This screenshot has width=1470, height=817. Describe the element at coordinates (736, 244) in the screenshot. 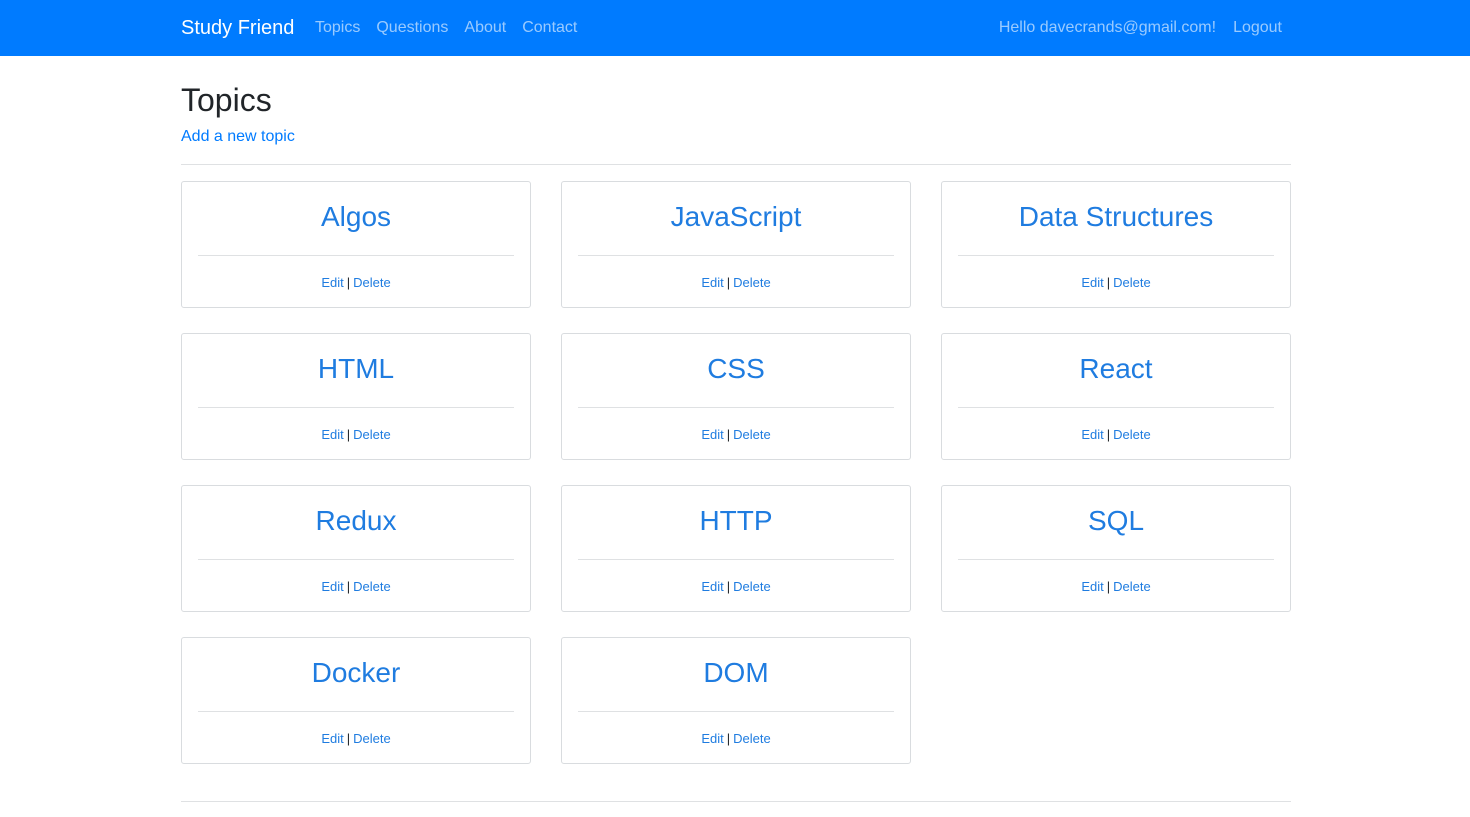

I see `topic-card: JavaScript Edit | Delete` at that location.